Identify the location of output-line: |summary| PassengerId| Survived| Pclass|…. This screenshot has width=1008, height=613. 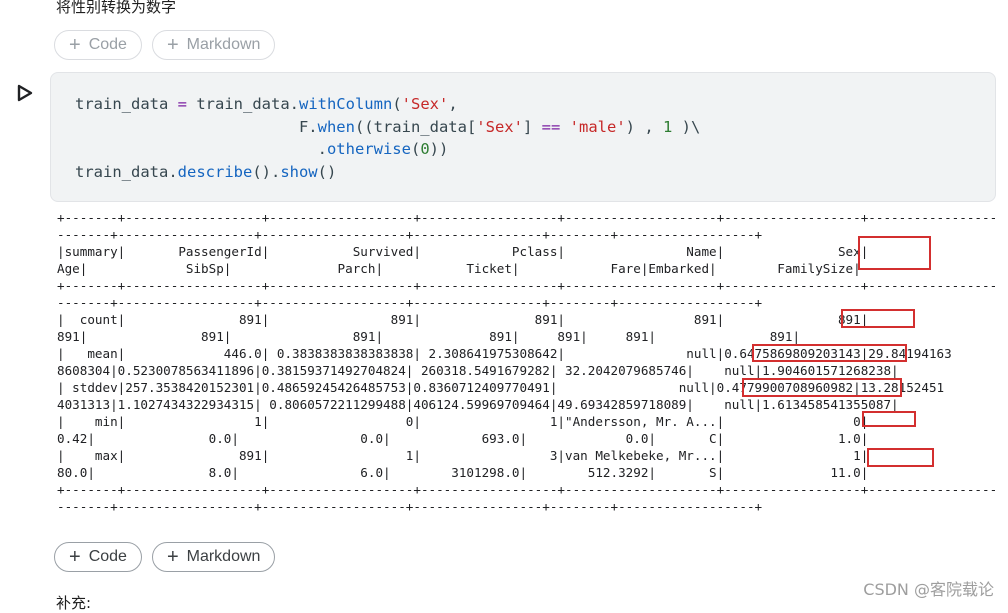
(527, 251).